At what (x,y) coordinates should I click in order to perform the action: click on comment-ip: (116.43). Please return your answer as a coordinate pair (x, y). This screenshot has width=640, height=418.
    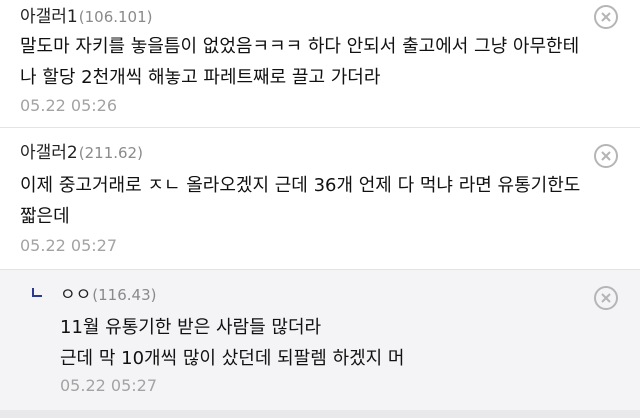
    Looking at the image, I should click on (124, 295).